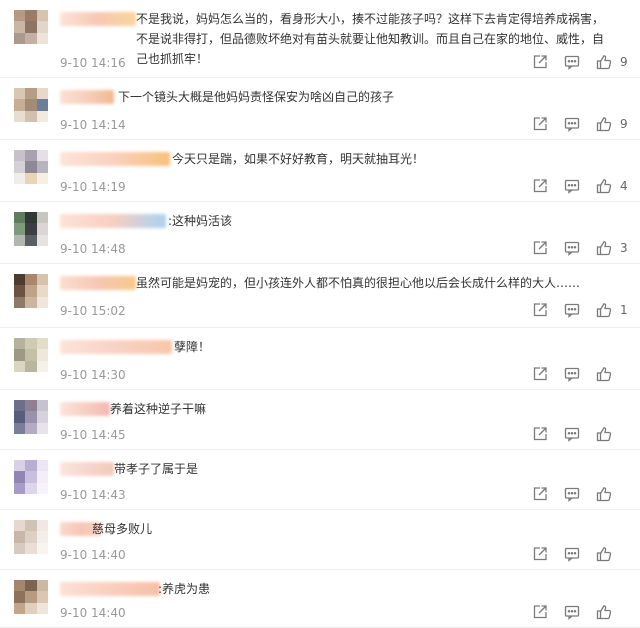 This screenshot has width=640, height=628. I want to click on comment-item: 慈母多败儿 9-10 14:40, so click(320, 540).